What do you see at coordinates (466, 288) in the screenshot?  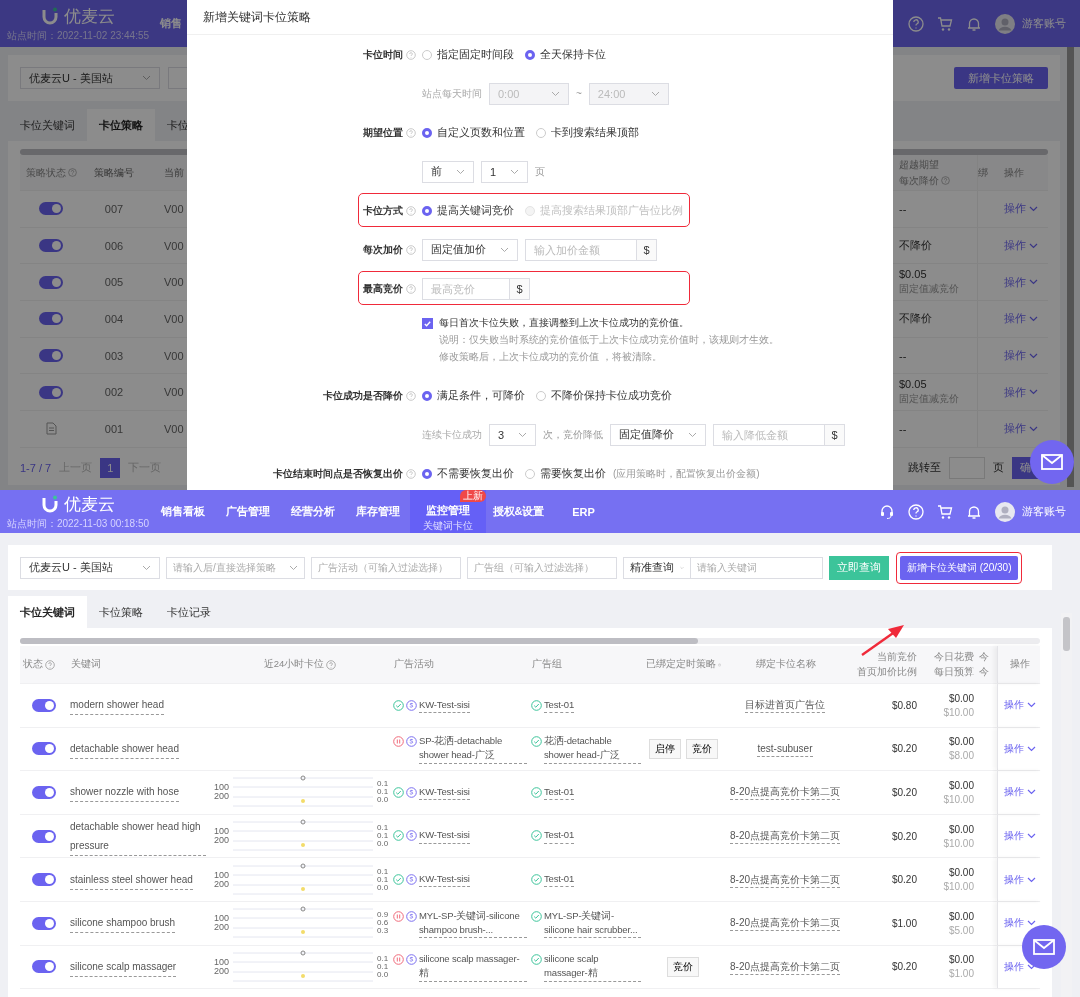 I see `input-field: 最高竞价` at bounding box center [466, 288].